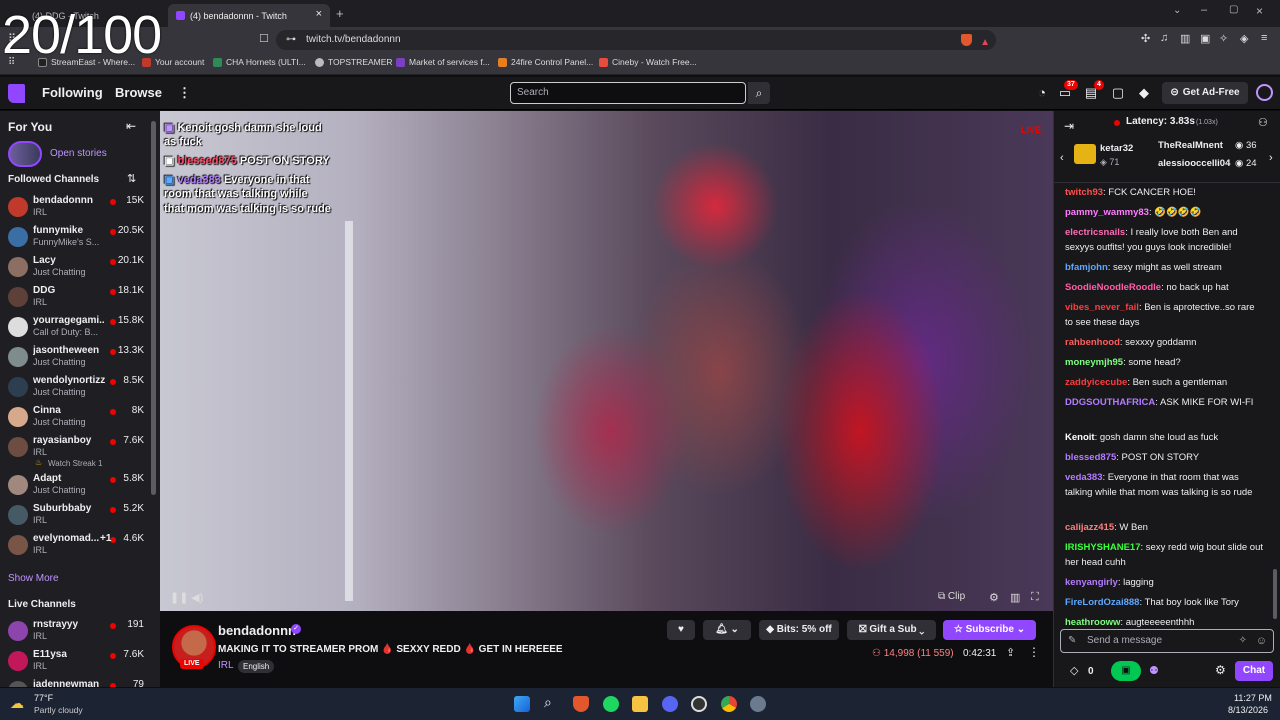 The height and width of the screenshot is (720, 1280). I want to click on start-menu-icon, so click(522, 704).